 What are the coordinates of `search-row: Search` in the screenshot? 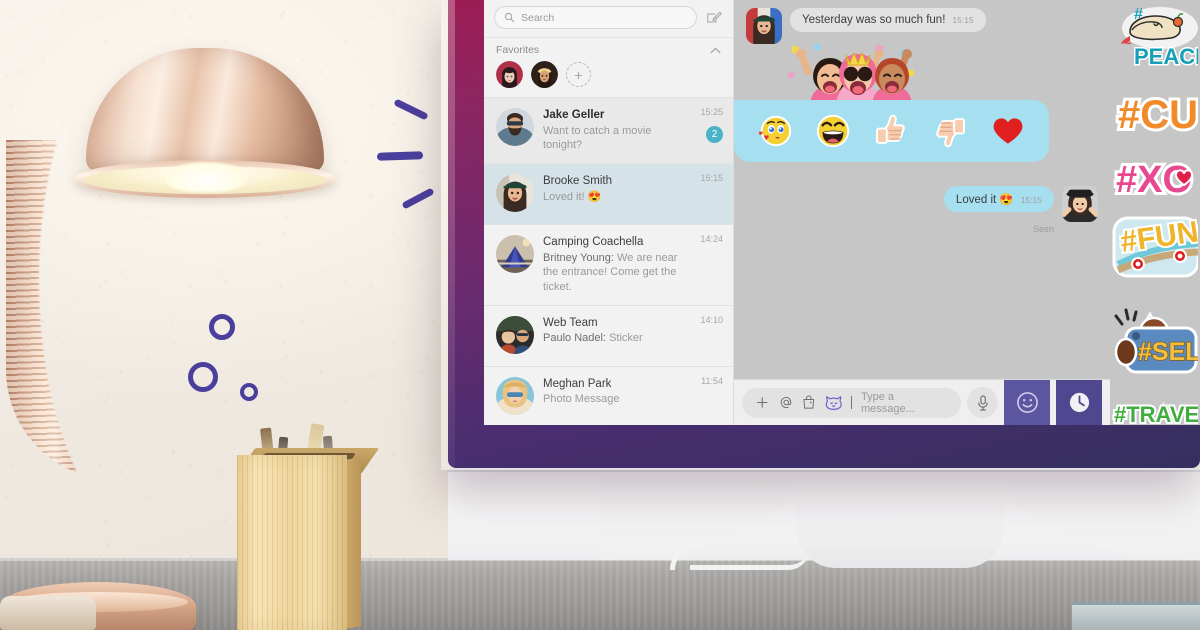 It's located at (608, 18).